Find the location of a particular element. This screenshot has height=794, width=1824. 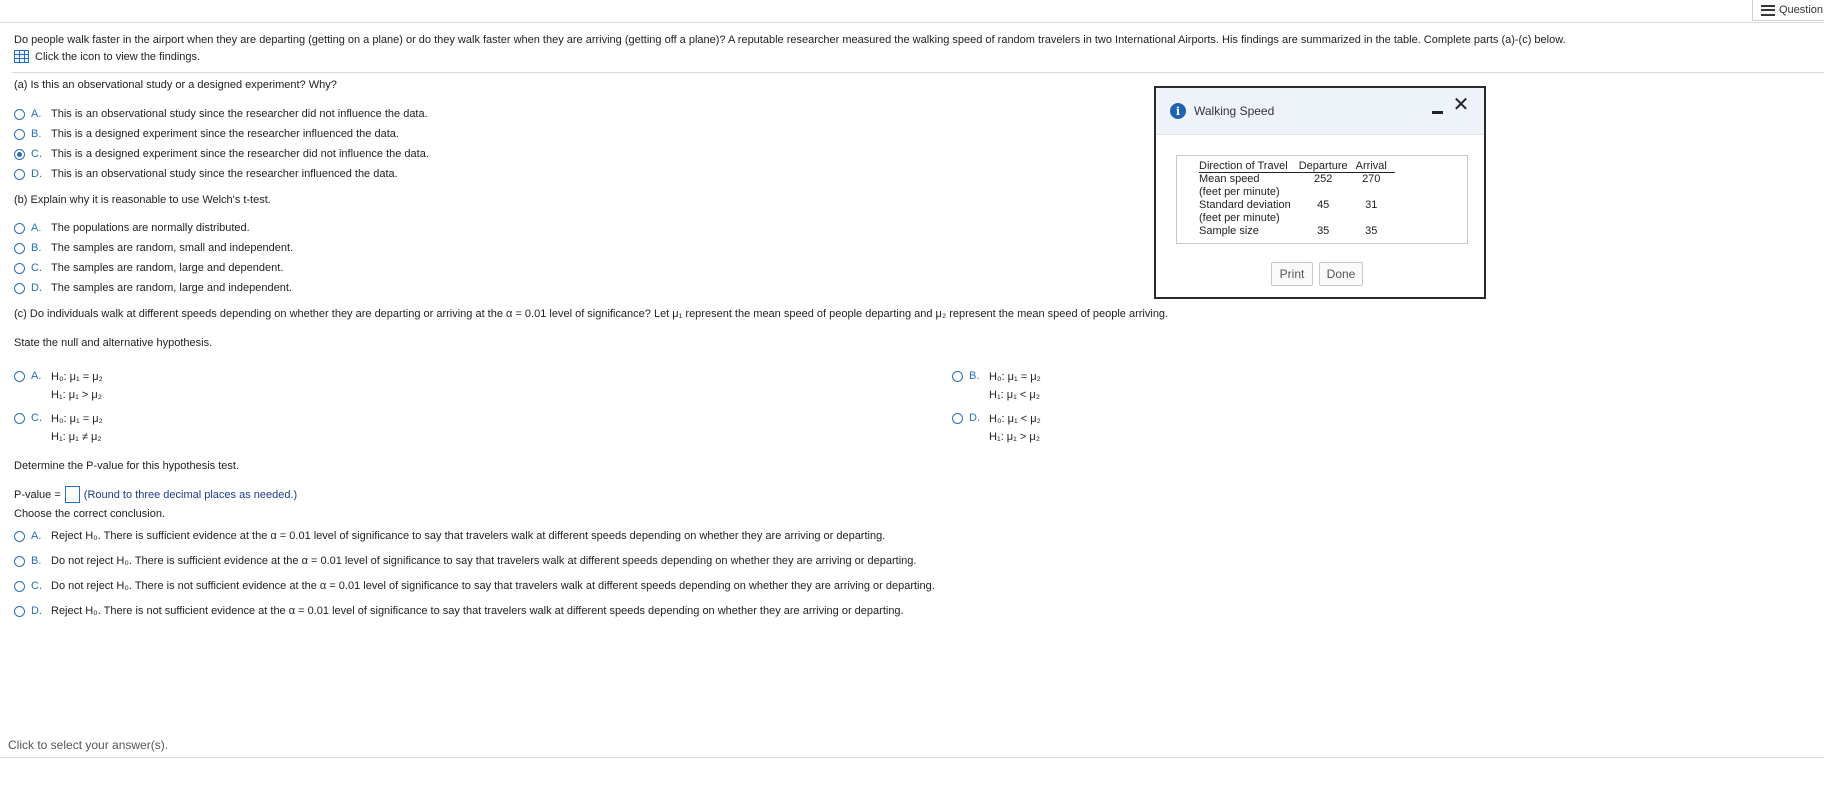

row-label: Sample size is located at coordinates (1249, 231).